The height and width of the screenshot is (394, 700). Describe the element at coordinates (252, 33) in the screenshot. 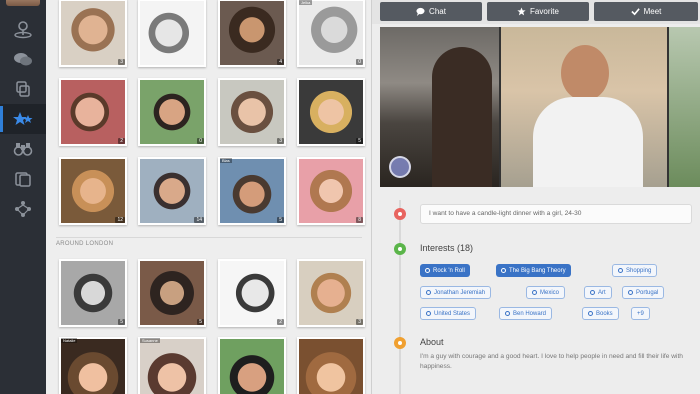

I see `profile-tile: 4` at that location.